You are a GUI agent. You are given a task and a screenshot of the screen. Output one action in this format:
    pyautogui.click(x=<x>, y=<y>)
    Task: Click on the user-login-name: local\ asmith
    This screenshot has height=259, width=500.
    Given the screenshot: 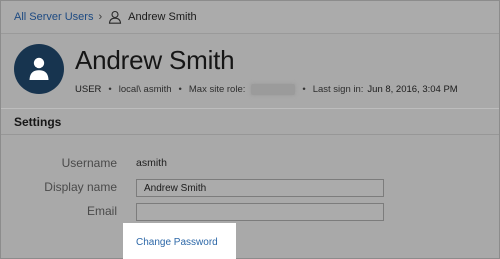 What is the action you would take?
    pyautogui.click(x=145, y=89)
    